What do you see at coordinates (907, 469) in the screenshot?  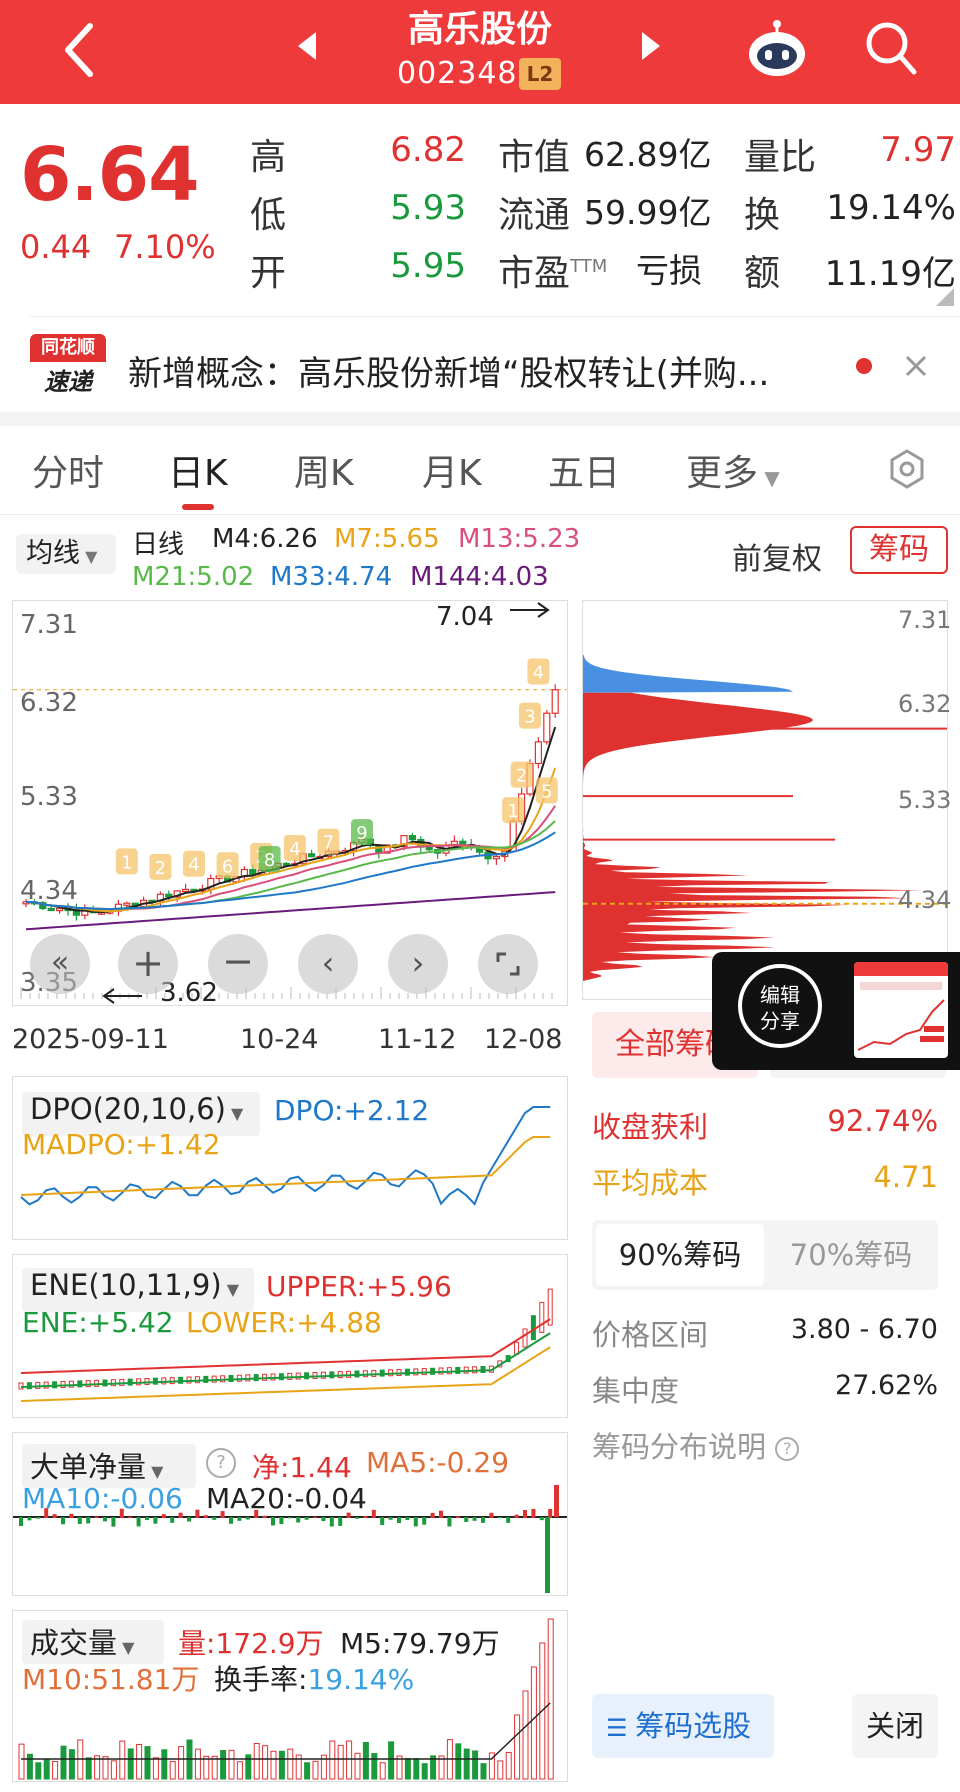 I see `settings-icon` at bounding box center [907, 469].